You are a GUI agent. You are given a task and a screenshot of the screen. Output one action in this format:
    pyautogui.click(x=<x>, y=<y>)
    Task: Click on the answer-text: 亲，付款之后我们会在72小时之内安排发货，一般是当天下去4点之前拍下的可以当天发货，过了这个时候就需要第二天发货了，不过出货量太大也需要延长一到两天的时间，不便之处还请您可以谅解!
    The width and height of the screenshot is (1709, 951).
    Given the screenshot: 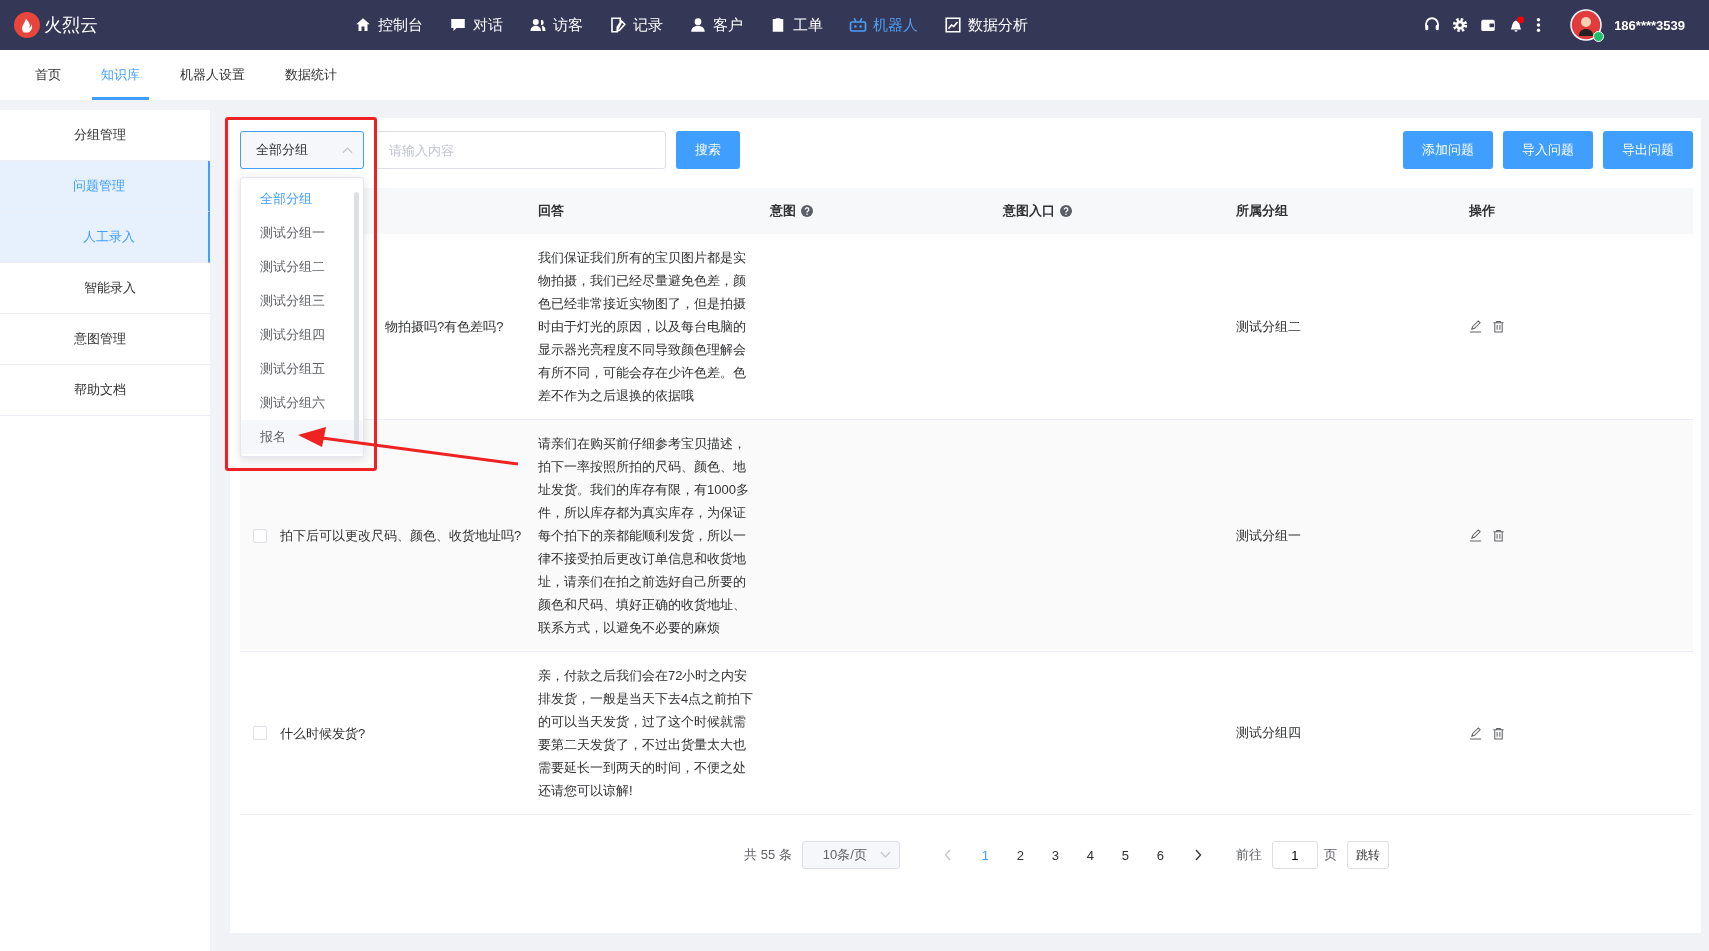 What is the action you would take?
    pyautogui.click(x=646, y=733)
    